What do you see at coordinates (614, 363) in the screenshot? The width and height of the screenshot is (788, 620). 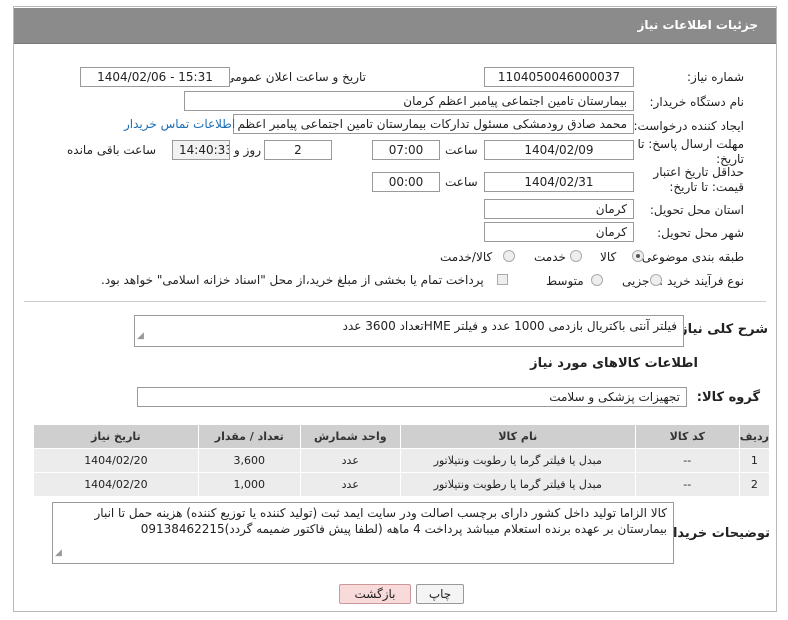 I see `goods-section-title: اطلاعات کالاهای مورد نیاز` at bounding box center [614, 363].